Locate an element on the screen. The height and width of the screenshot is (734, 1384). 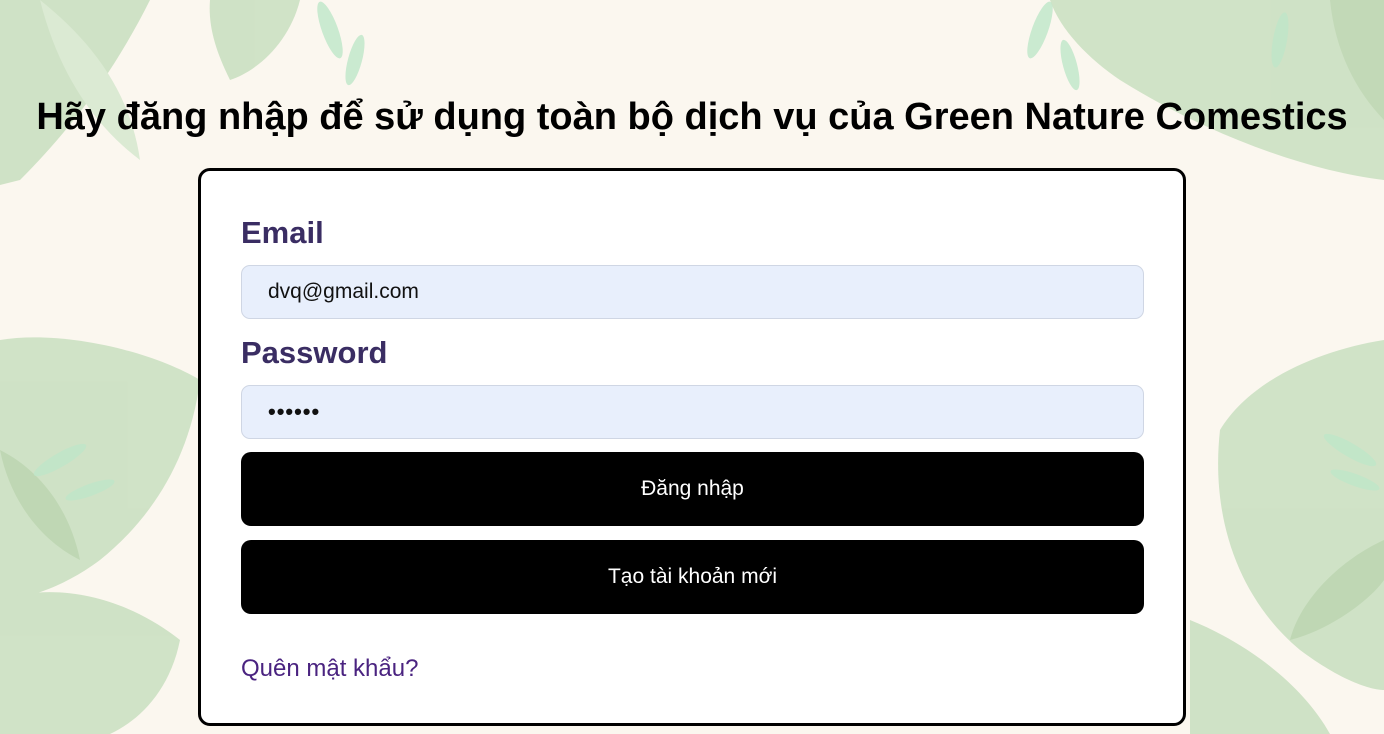
login-button: Đăng nhập is located at coordinates (692, 489).